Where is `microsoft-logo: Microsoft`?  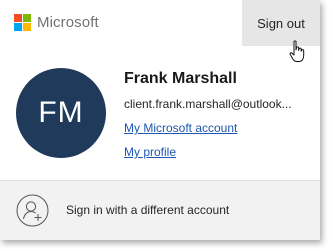 microsoft-logo: Microsoft is located at coordinates (56, 22).